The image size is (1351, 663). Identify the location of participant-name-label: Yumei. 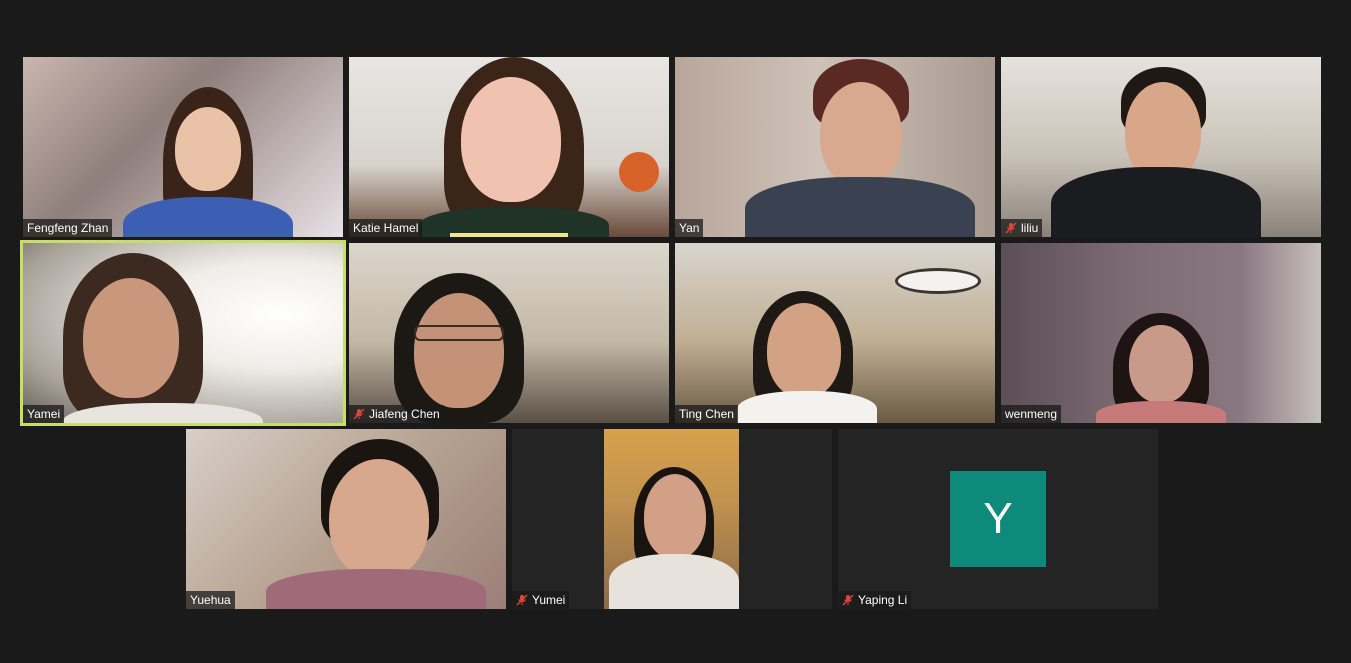
(541, 600).